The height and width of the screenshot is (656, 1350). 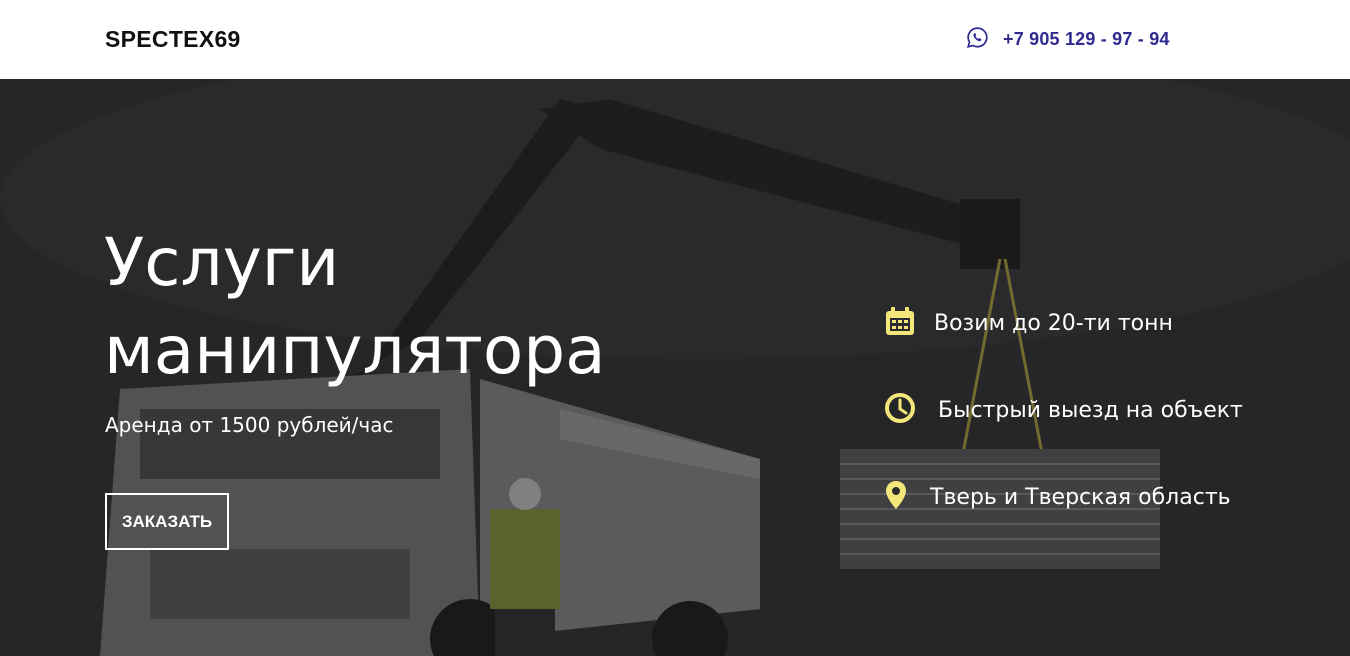 I want to click on calendar-icon, so click(x=900, y=323).